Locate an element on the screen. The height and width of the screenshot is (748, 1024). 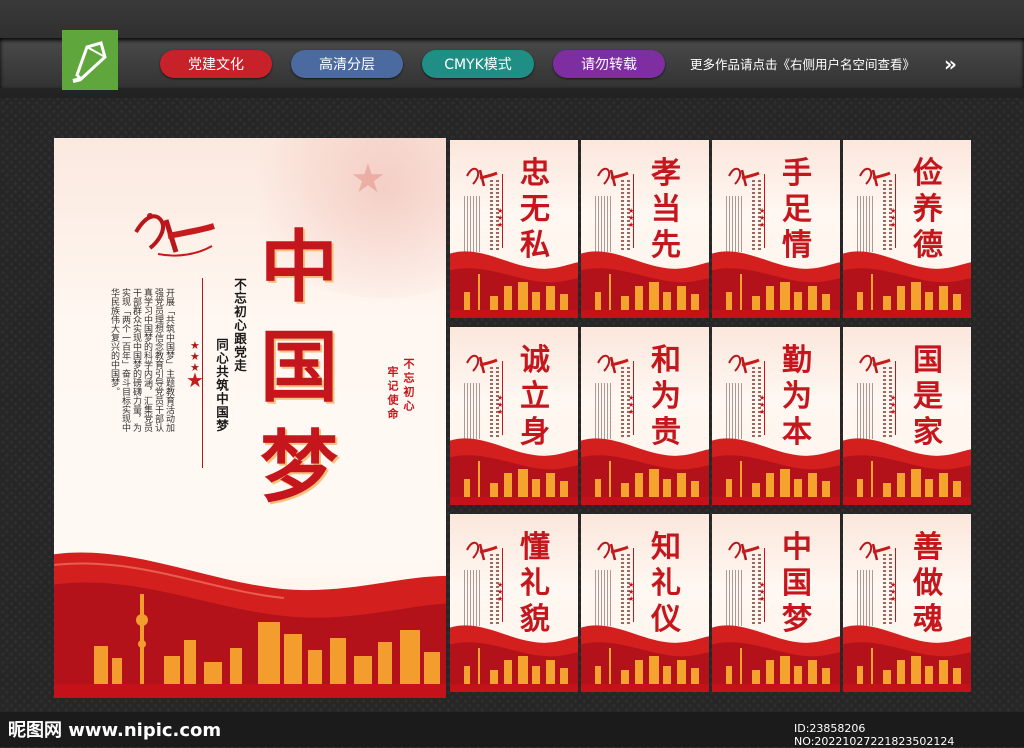
star-icon: ★ is located at coordinates (195, 380).